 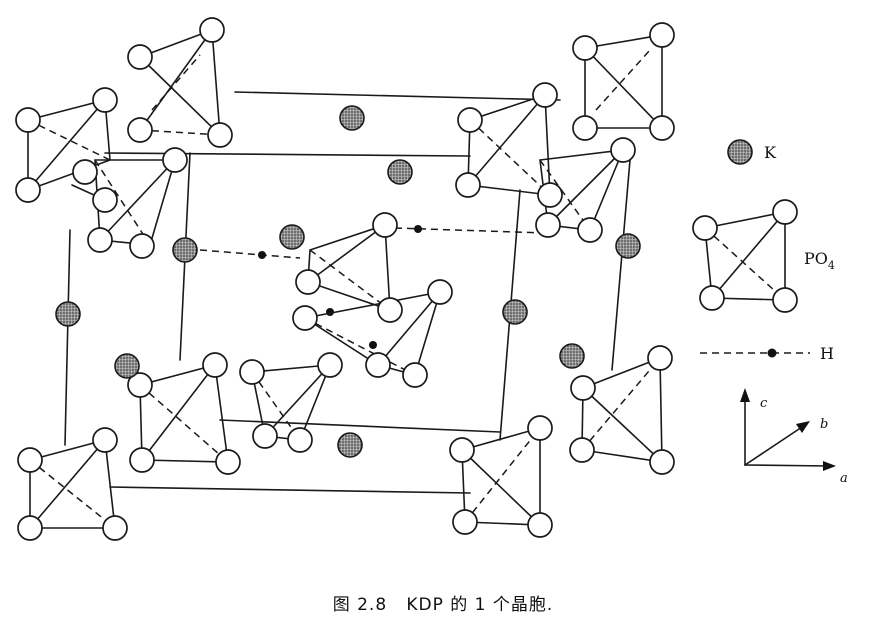 I want to click on legend-k-label: K, so click(x=770, y=152).